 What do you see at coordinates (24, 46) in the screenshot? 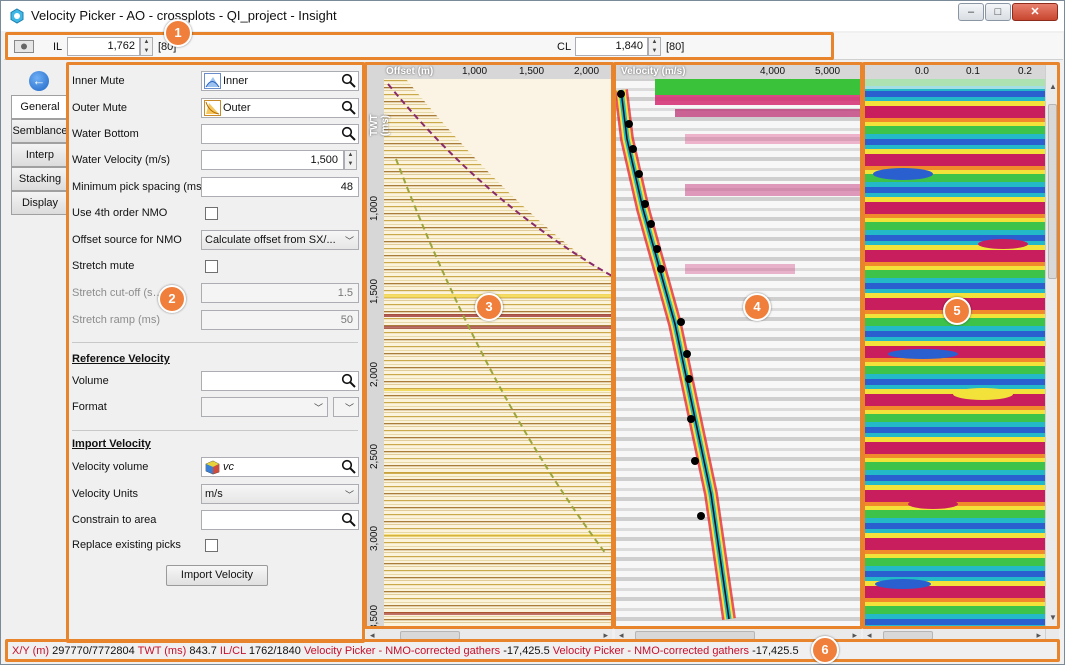
I see `location-icon` at bounding box center [24, 46].